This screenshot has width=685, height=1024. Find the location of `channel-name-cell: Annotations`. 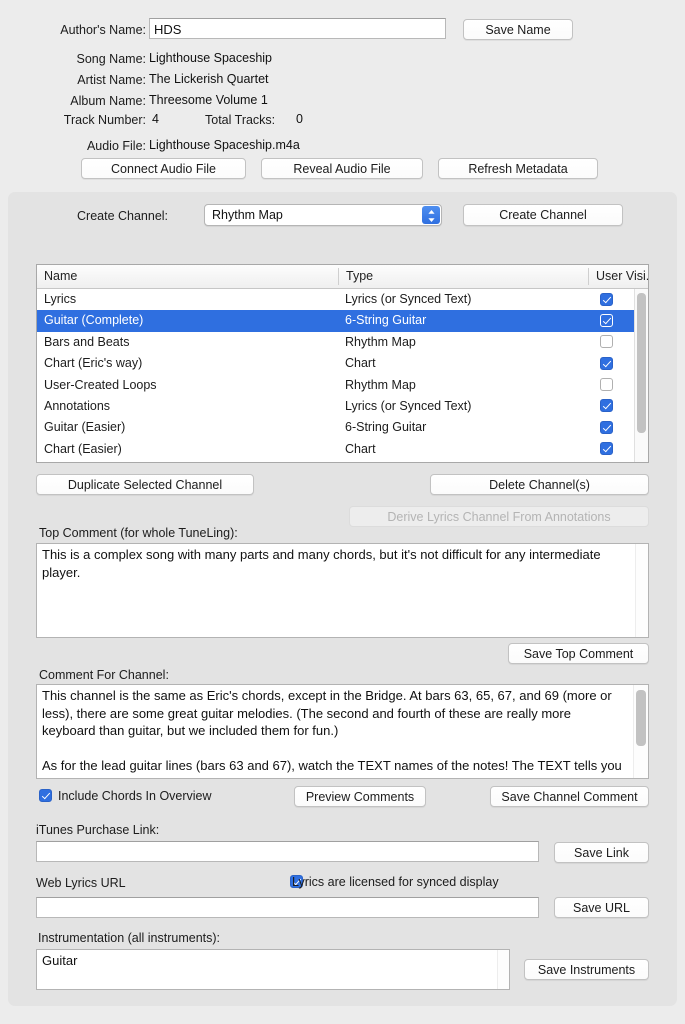

channel-name-cell: Annotations is located at coordinates (77, 405).